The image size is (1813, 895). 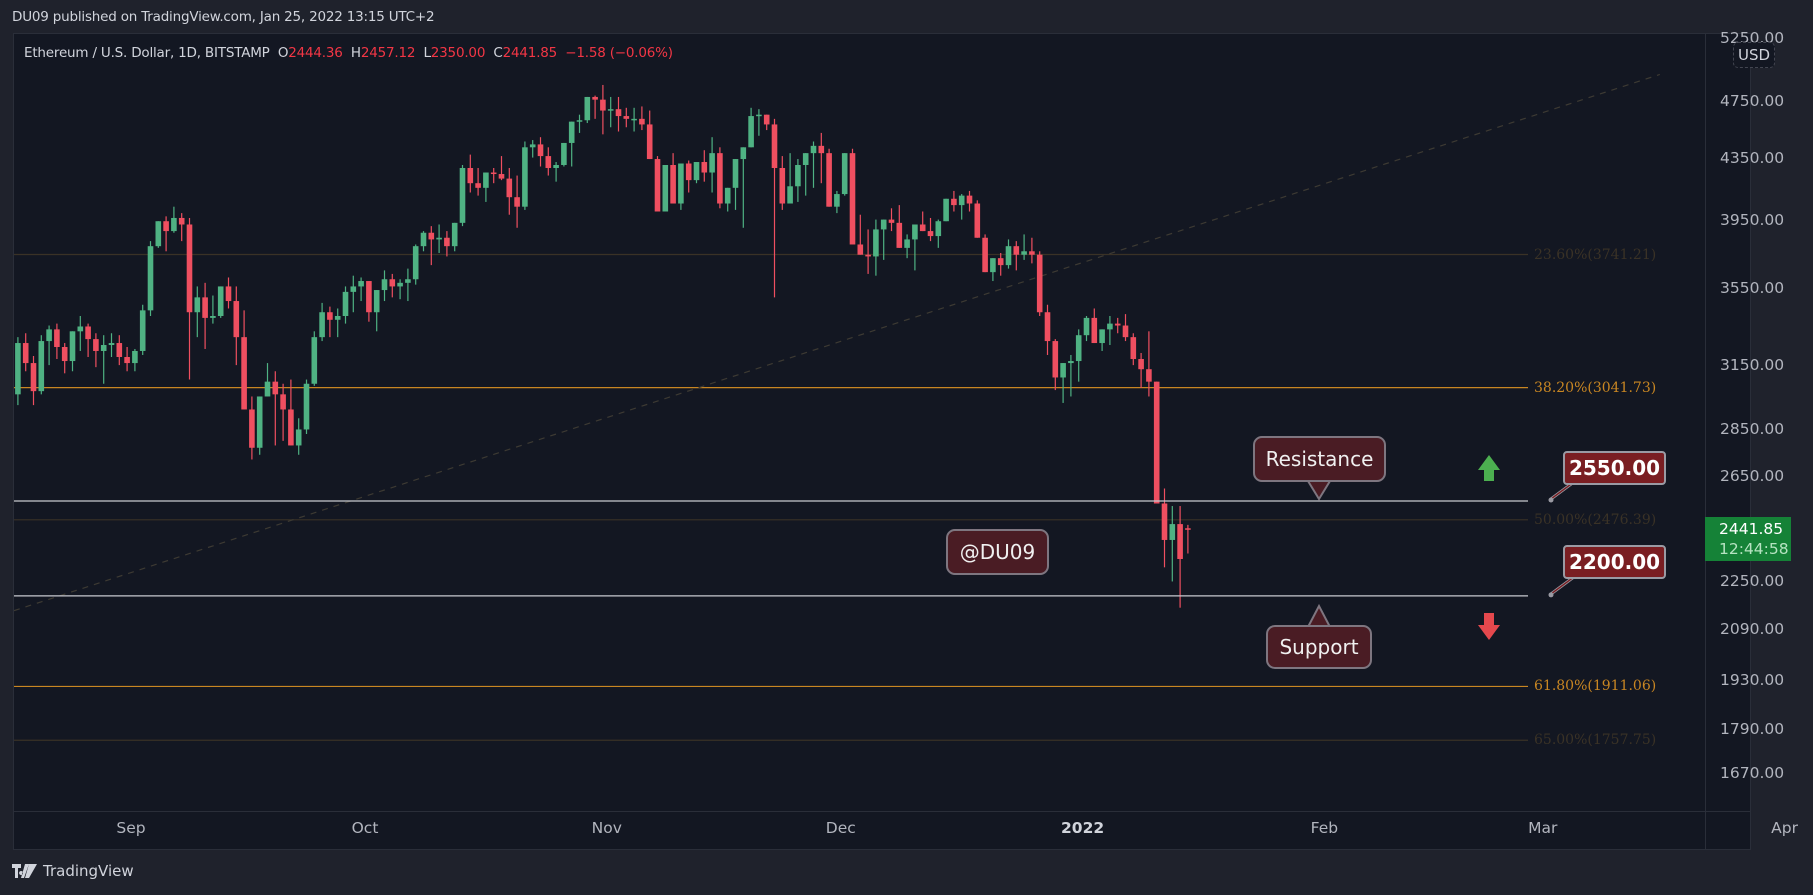 What do you see at coordinates (1319, 647) in the screenshot?
I see `support-callout: Support` at bounding box center [1319, 647].